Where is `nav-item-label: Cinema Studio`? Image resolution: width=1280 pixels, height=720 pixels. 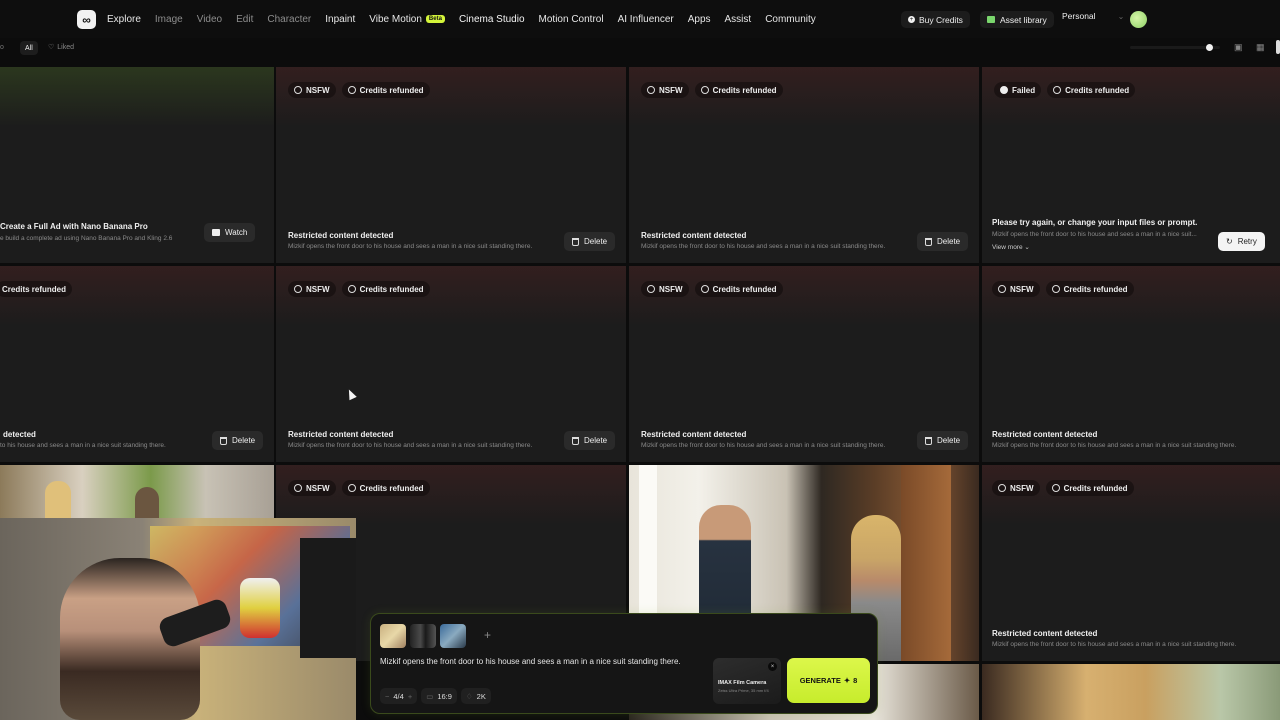
nav-item-label: Cinema Studio is located at coordinates (491, 19).